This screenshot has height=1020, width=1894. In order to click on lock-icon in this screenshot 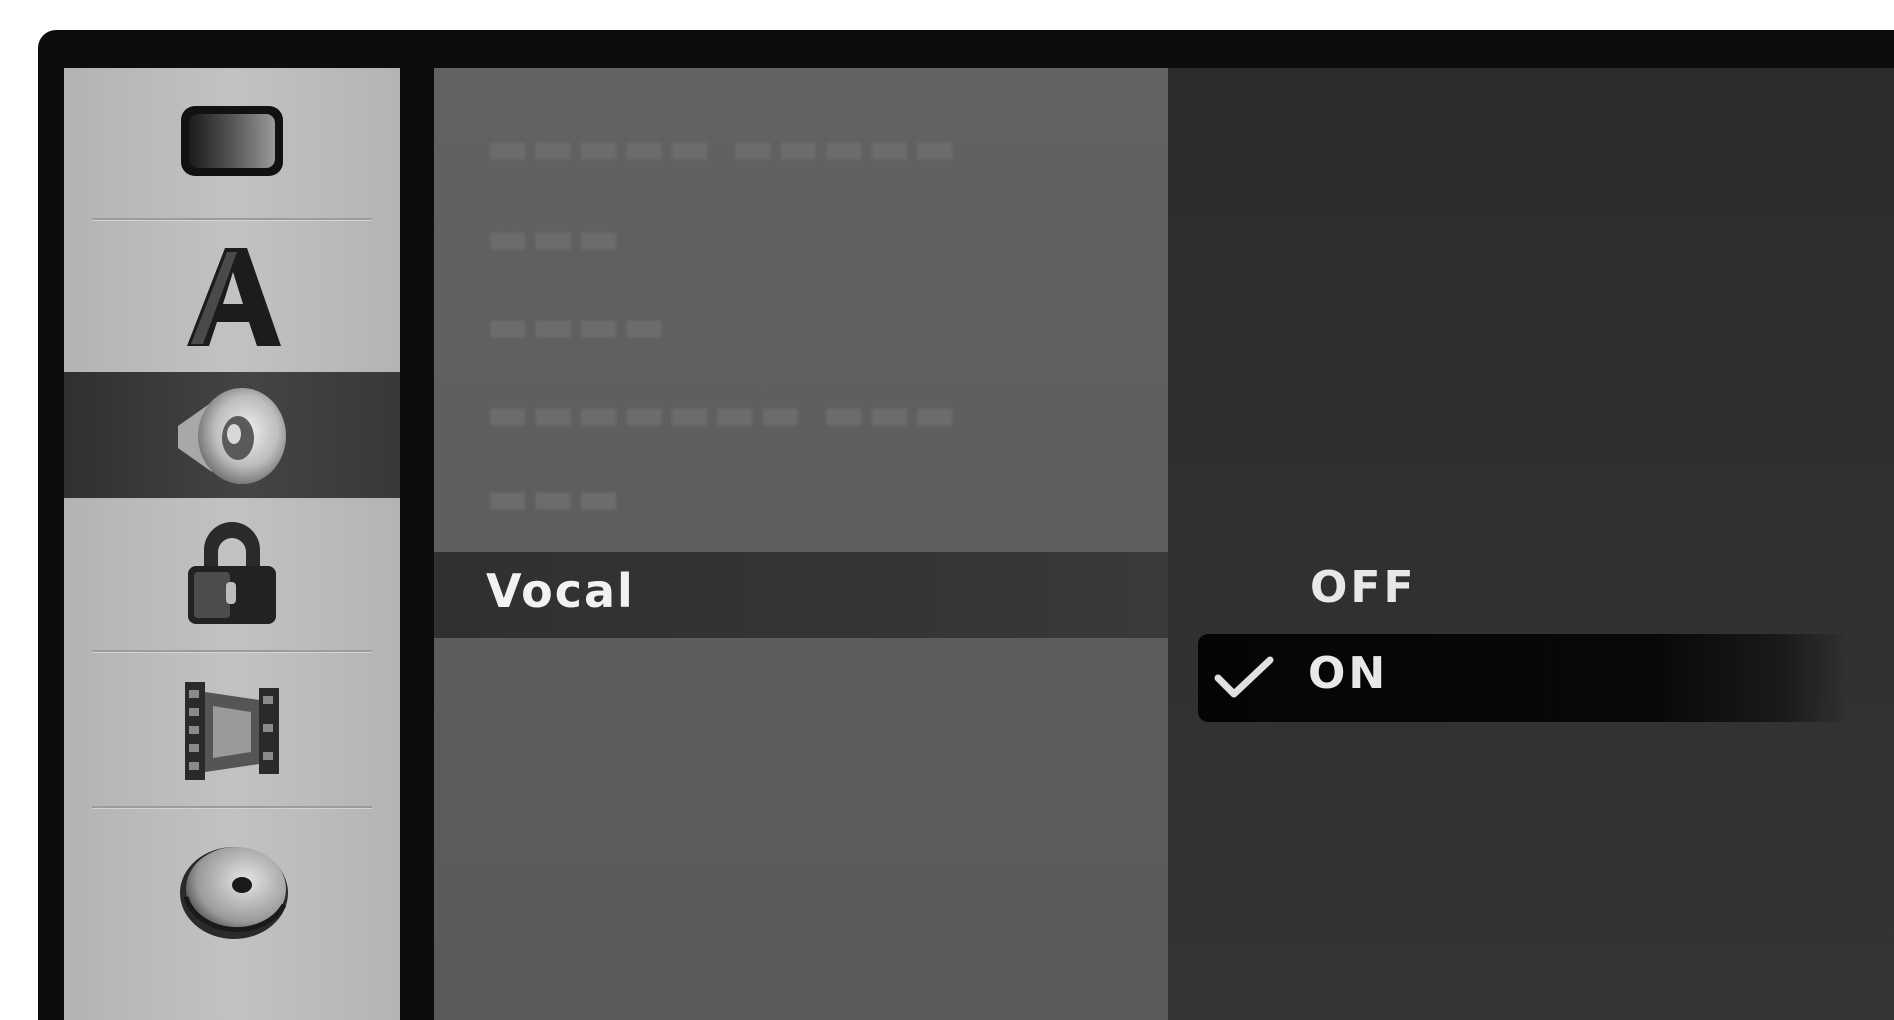, I will do `click(232, 573)`.